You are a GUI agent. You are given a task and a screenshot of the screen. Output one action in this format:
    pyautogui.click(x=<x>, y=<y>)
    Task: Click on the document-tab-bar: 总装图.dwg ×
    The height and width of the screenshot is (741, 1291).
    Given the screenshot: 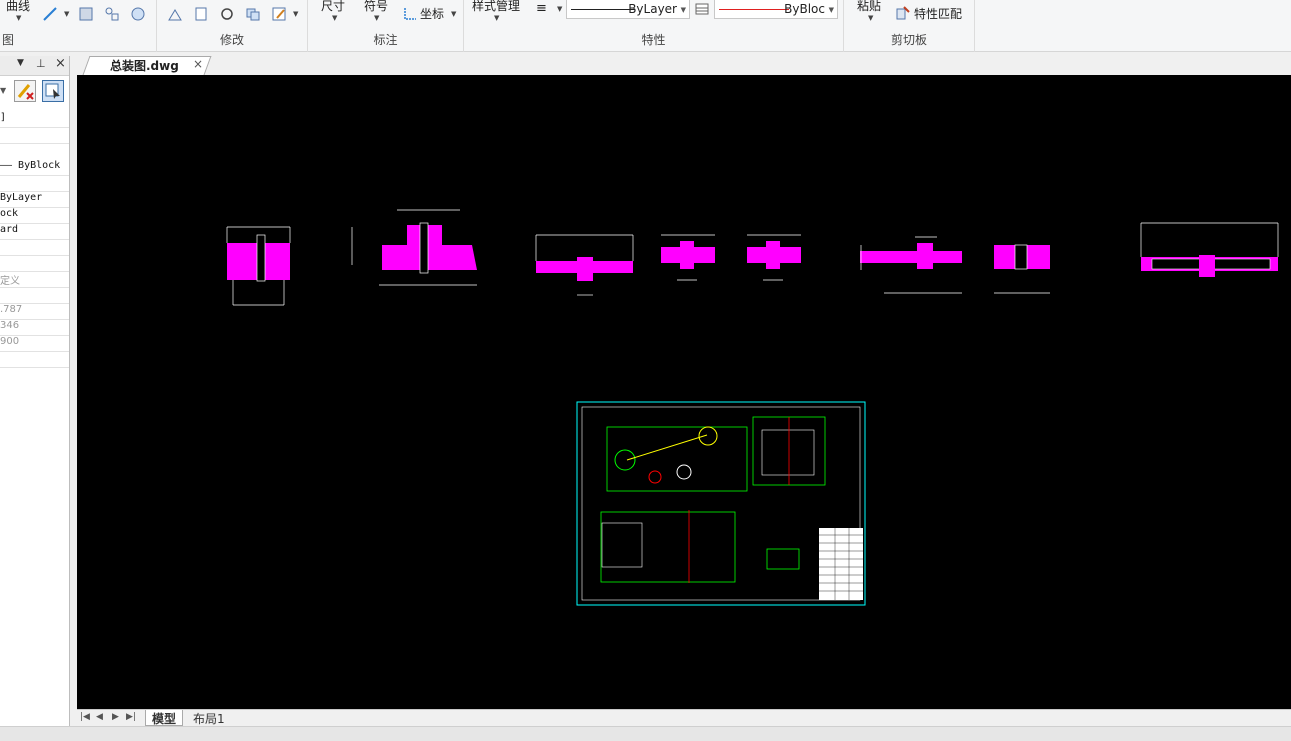 What is the action you would take?
    pyautogui.click(x=683, y=64)
    